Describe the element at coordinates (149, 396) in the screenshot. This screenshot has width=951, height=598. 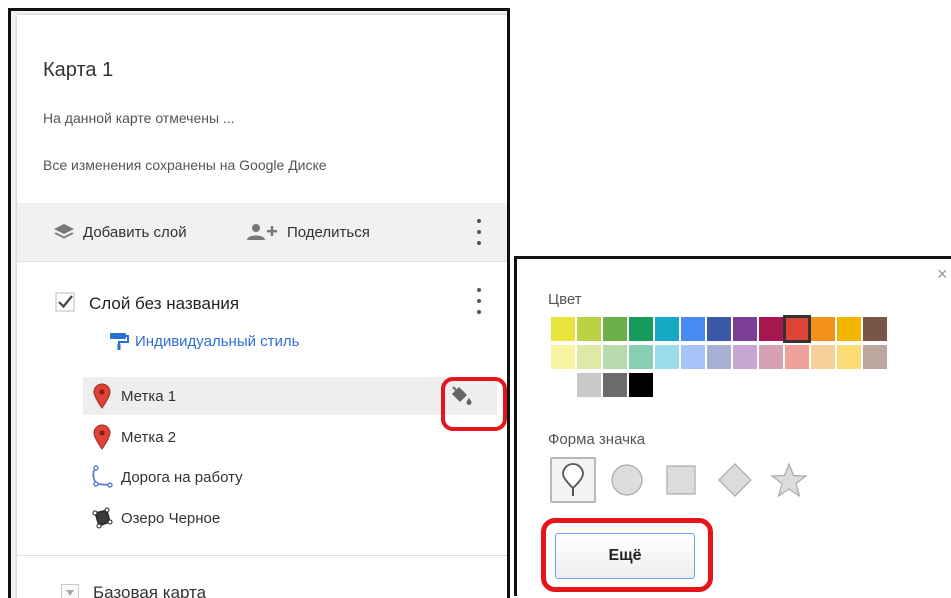
I see `feature-label: Метка 1` at that location.